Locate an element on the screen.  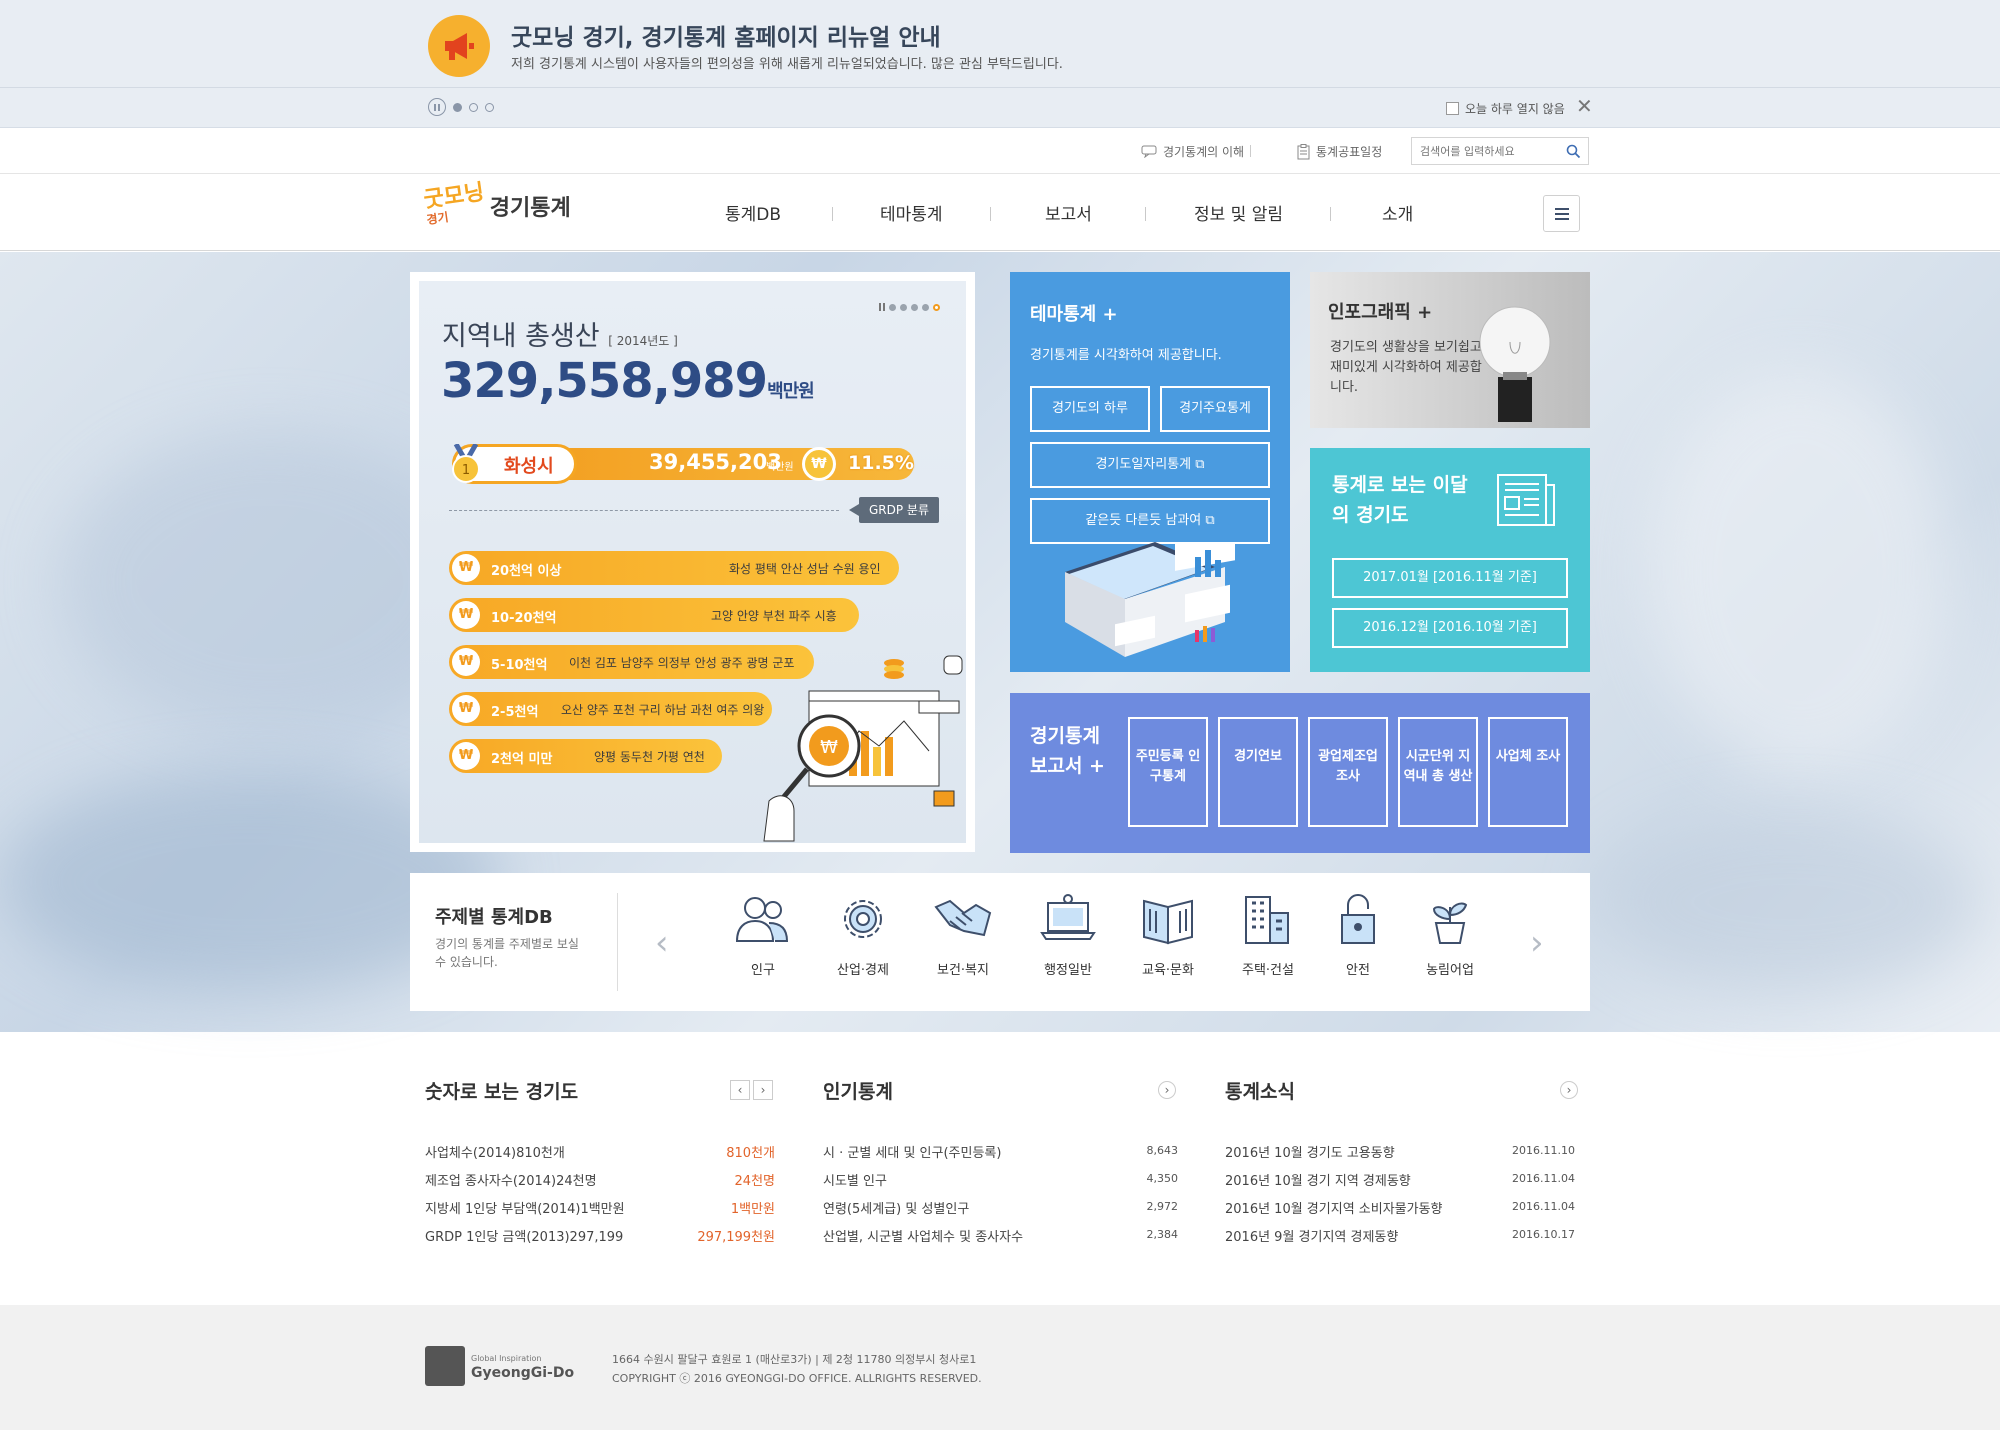
monthly-item: 2016.12월 [2016.10월 기준] is located at coordinates (1450, 628).